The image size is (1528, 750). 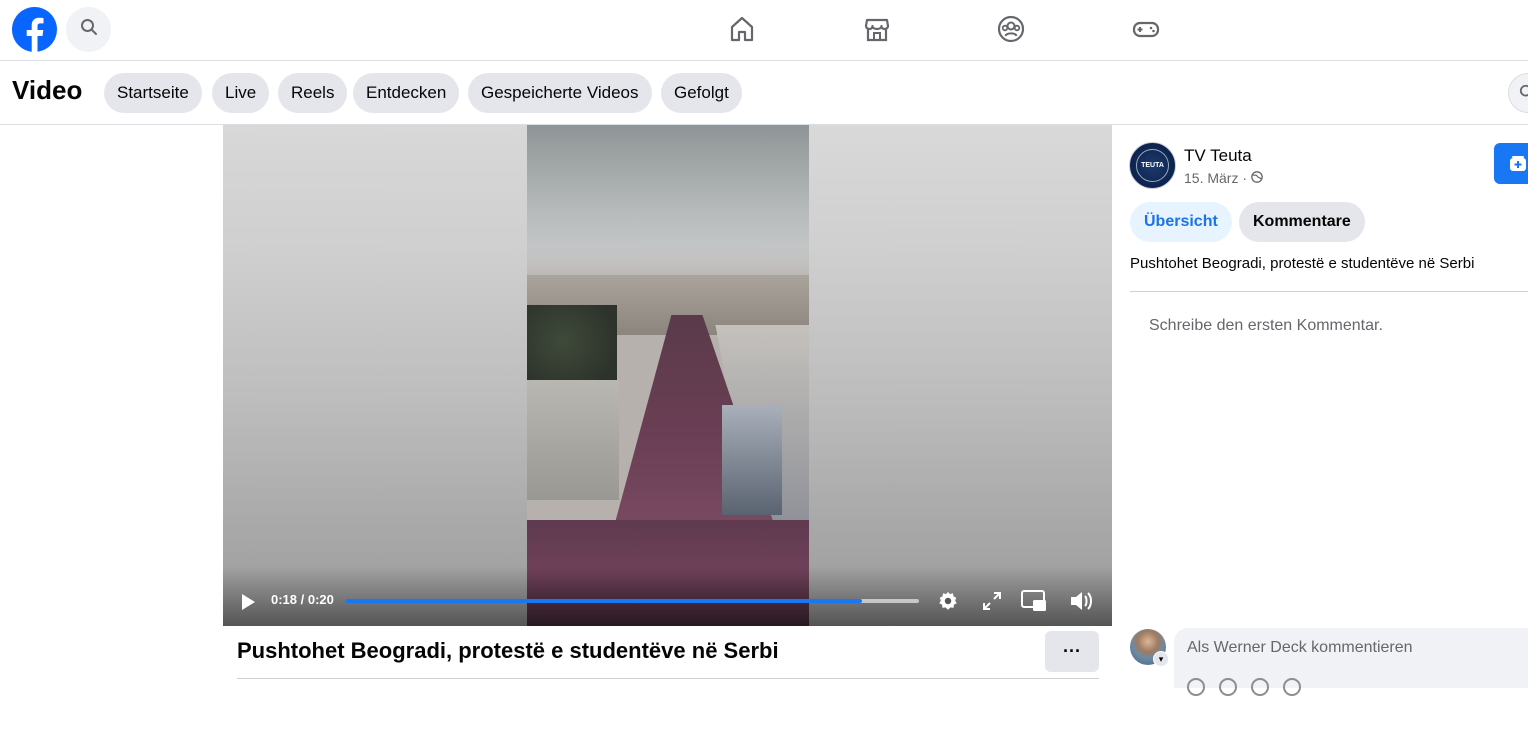 I want to click on tab-entdecken: Entdecken, so click(x=406, y=93).